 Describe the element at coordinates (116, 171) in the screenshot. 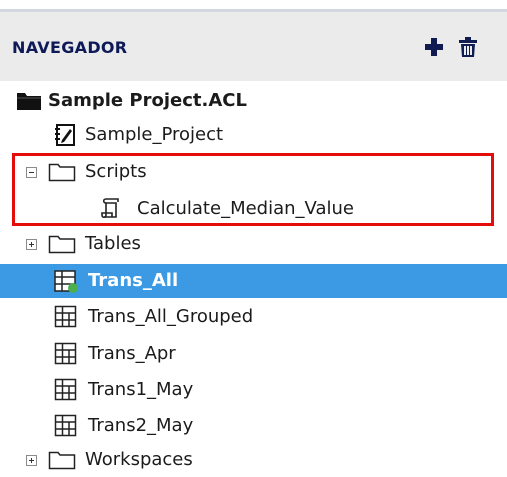

I see `tree-item-label: Scripts` at that location.